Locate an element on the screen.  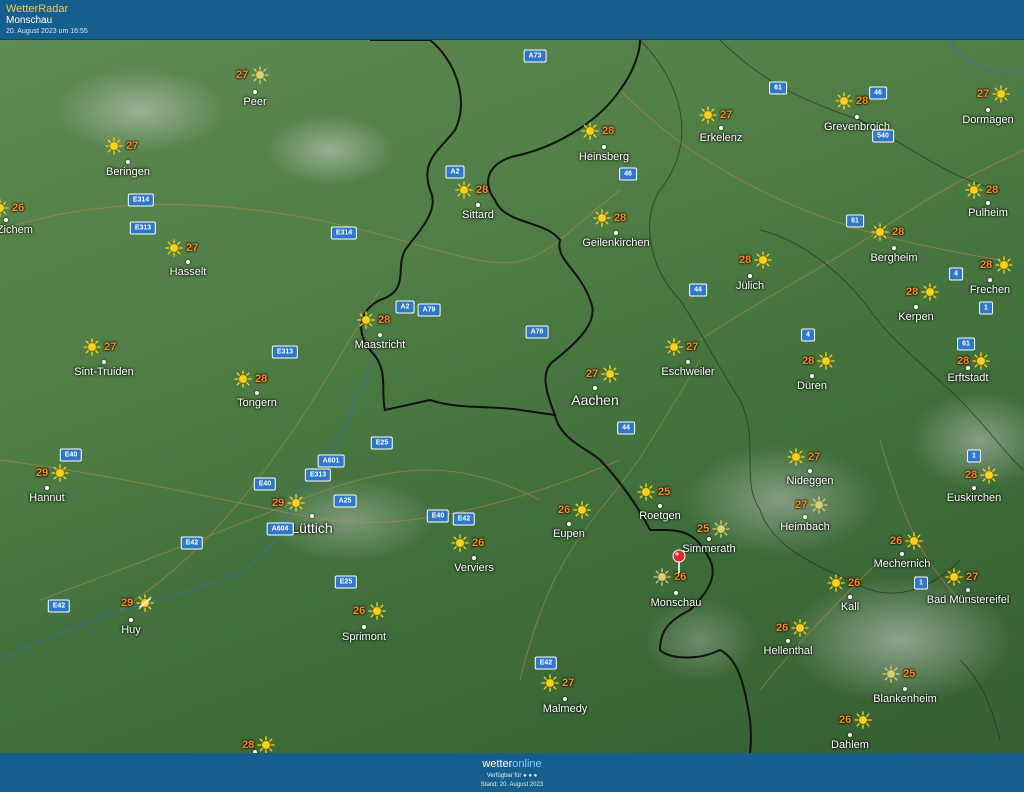
city-label-bad-münstereifel: Bad Münstereifel is located at coordinates (968, 600).